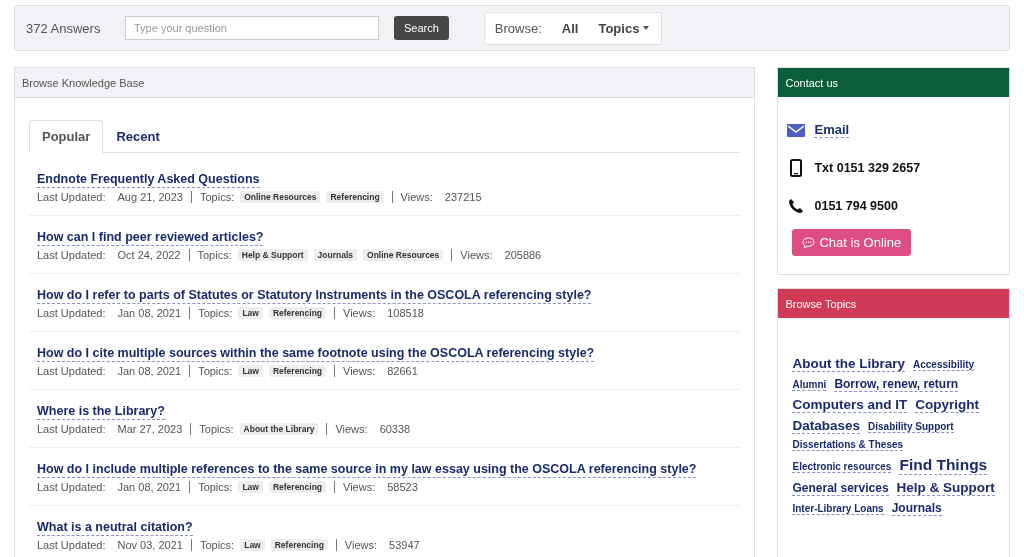 The width and height of the screenshot is (1024, 557). What do you see at coordinates (367, 469) in the screenshot?
I see `question-link: How do I include multiple references to the same source in my law essay using the OSCOLA referencing style?` at bounding box center [367, 469].